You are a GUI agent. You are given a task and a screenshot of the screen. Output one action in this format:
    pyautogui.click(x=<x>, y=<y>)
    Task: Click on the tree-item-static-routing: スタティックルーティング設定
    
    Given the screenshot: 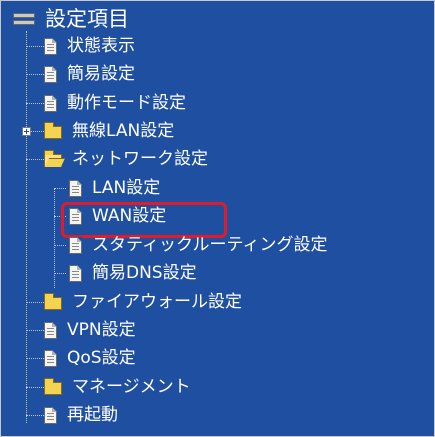 What is the action you would take?
    pyautogui.click(x=198, y=245)
    